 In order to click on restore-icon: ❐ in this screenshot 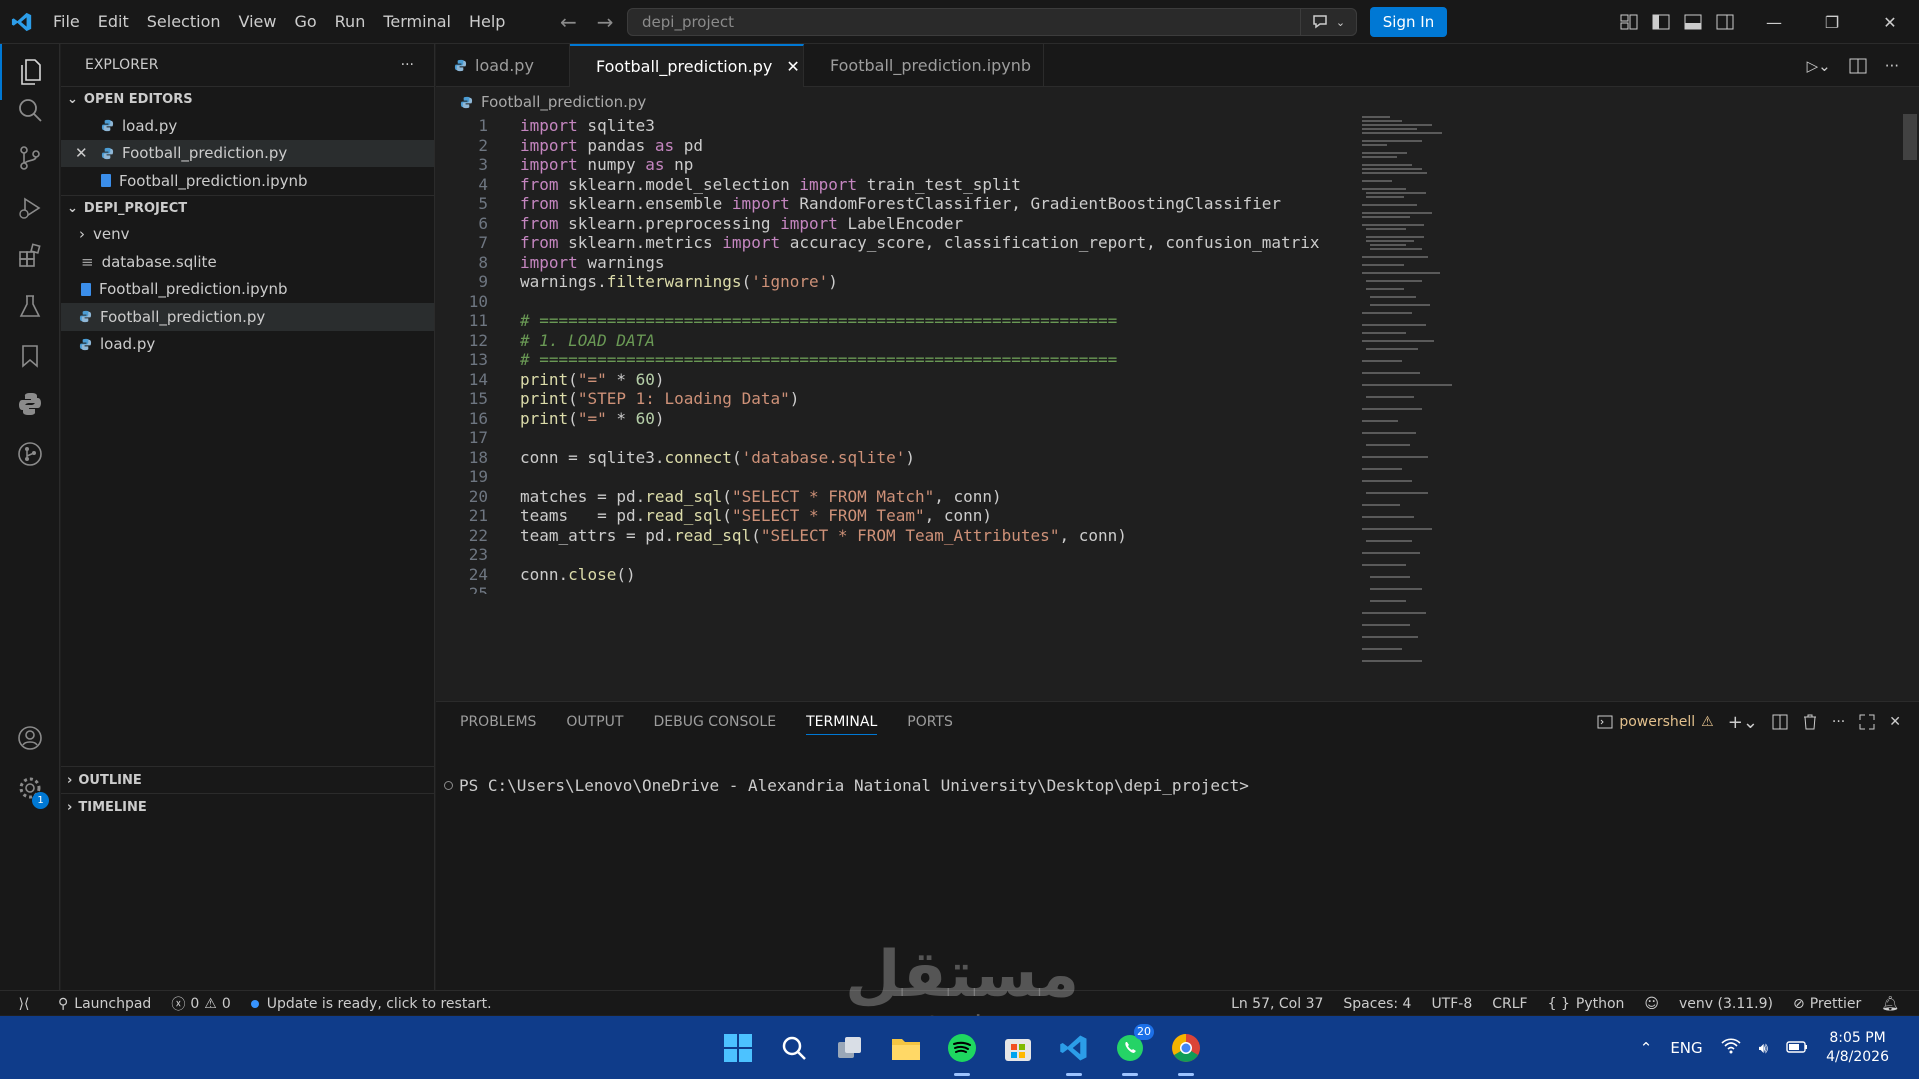, I will do `click(1832, 22)`.